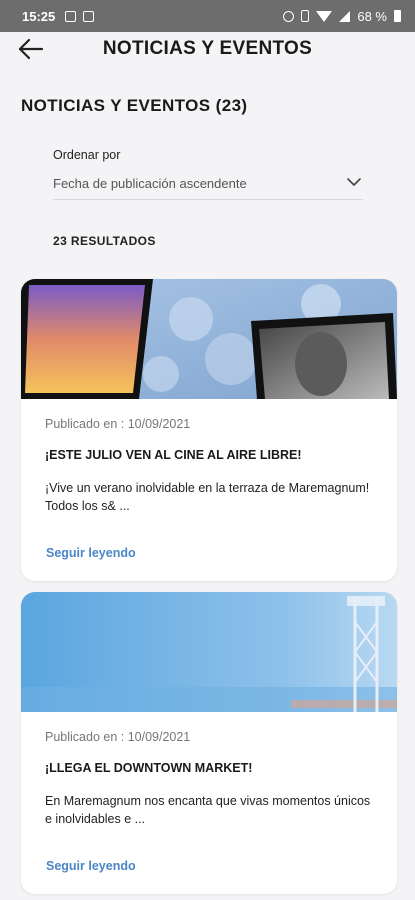  Describe the element at coordinates (207, 16) in the screenshot. I see `status-bar: 15:25 68 %` at that location.